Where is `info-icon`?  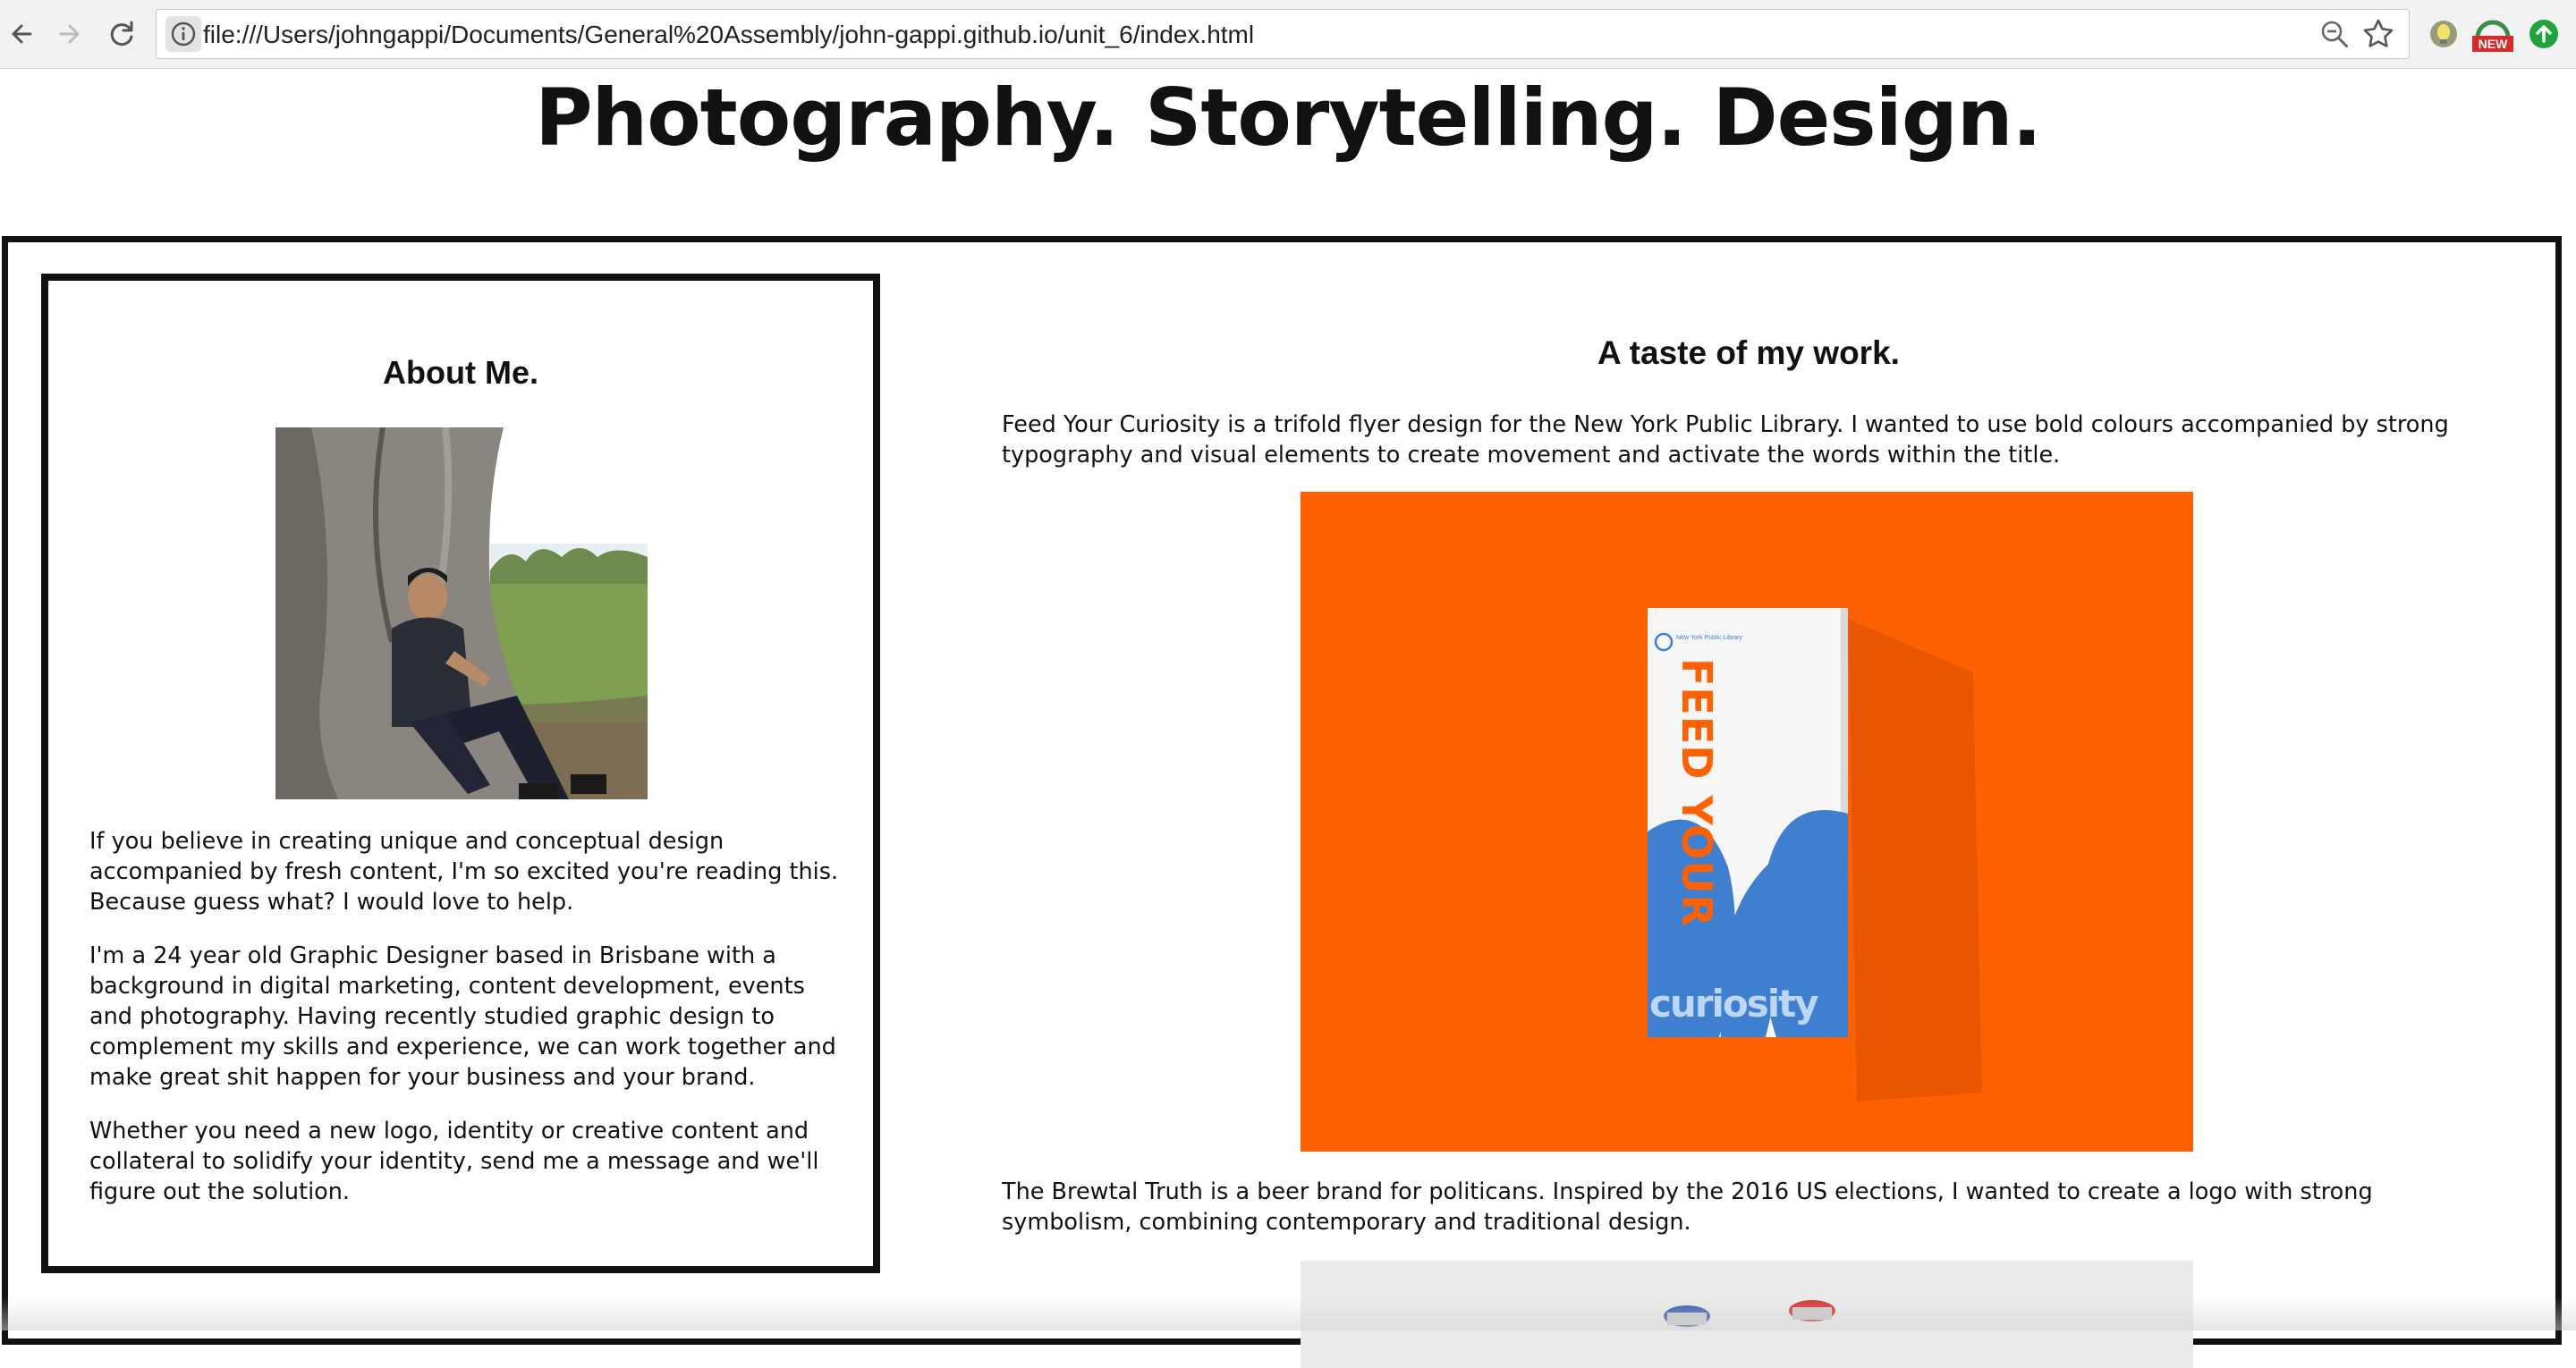 info-icon is located at coordinates (183, 34).